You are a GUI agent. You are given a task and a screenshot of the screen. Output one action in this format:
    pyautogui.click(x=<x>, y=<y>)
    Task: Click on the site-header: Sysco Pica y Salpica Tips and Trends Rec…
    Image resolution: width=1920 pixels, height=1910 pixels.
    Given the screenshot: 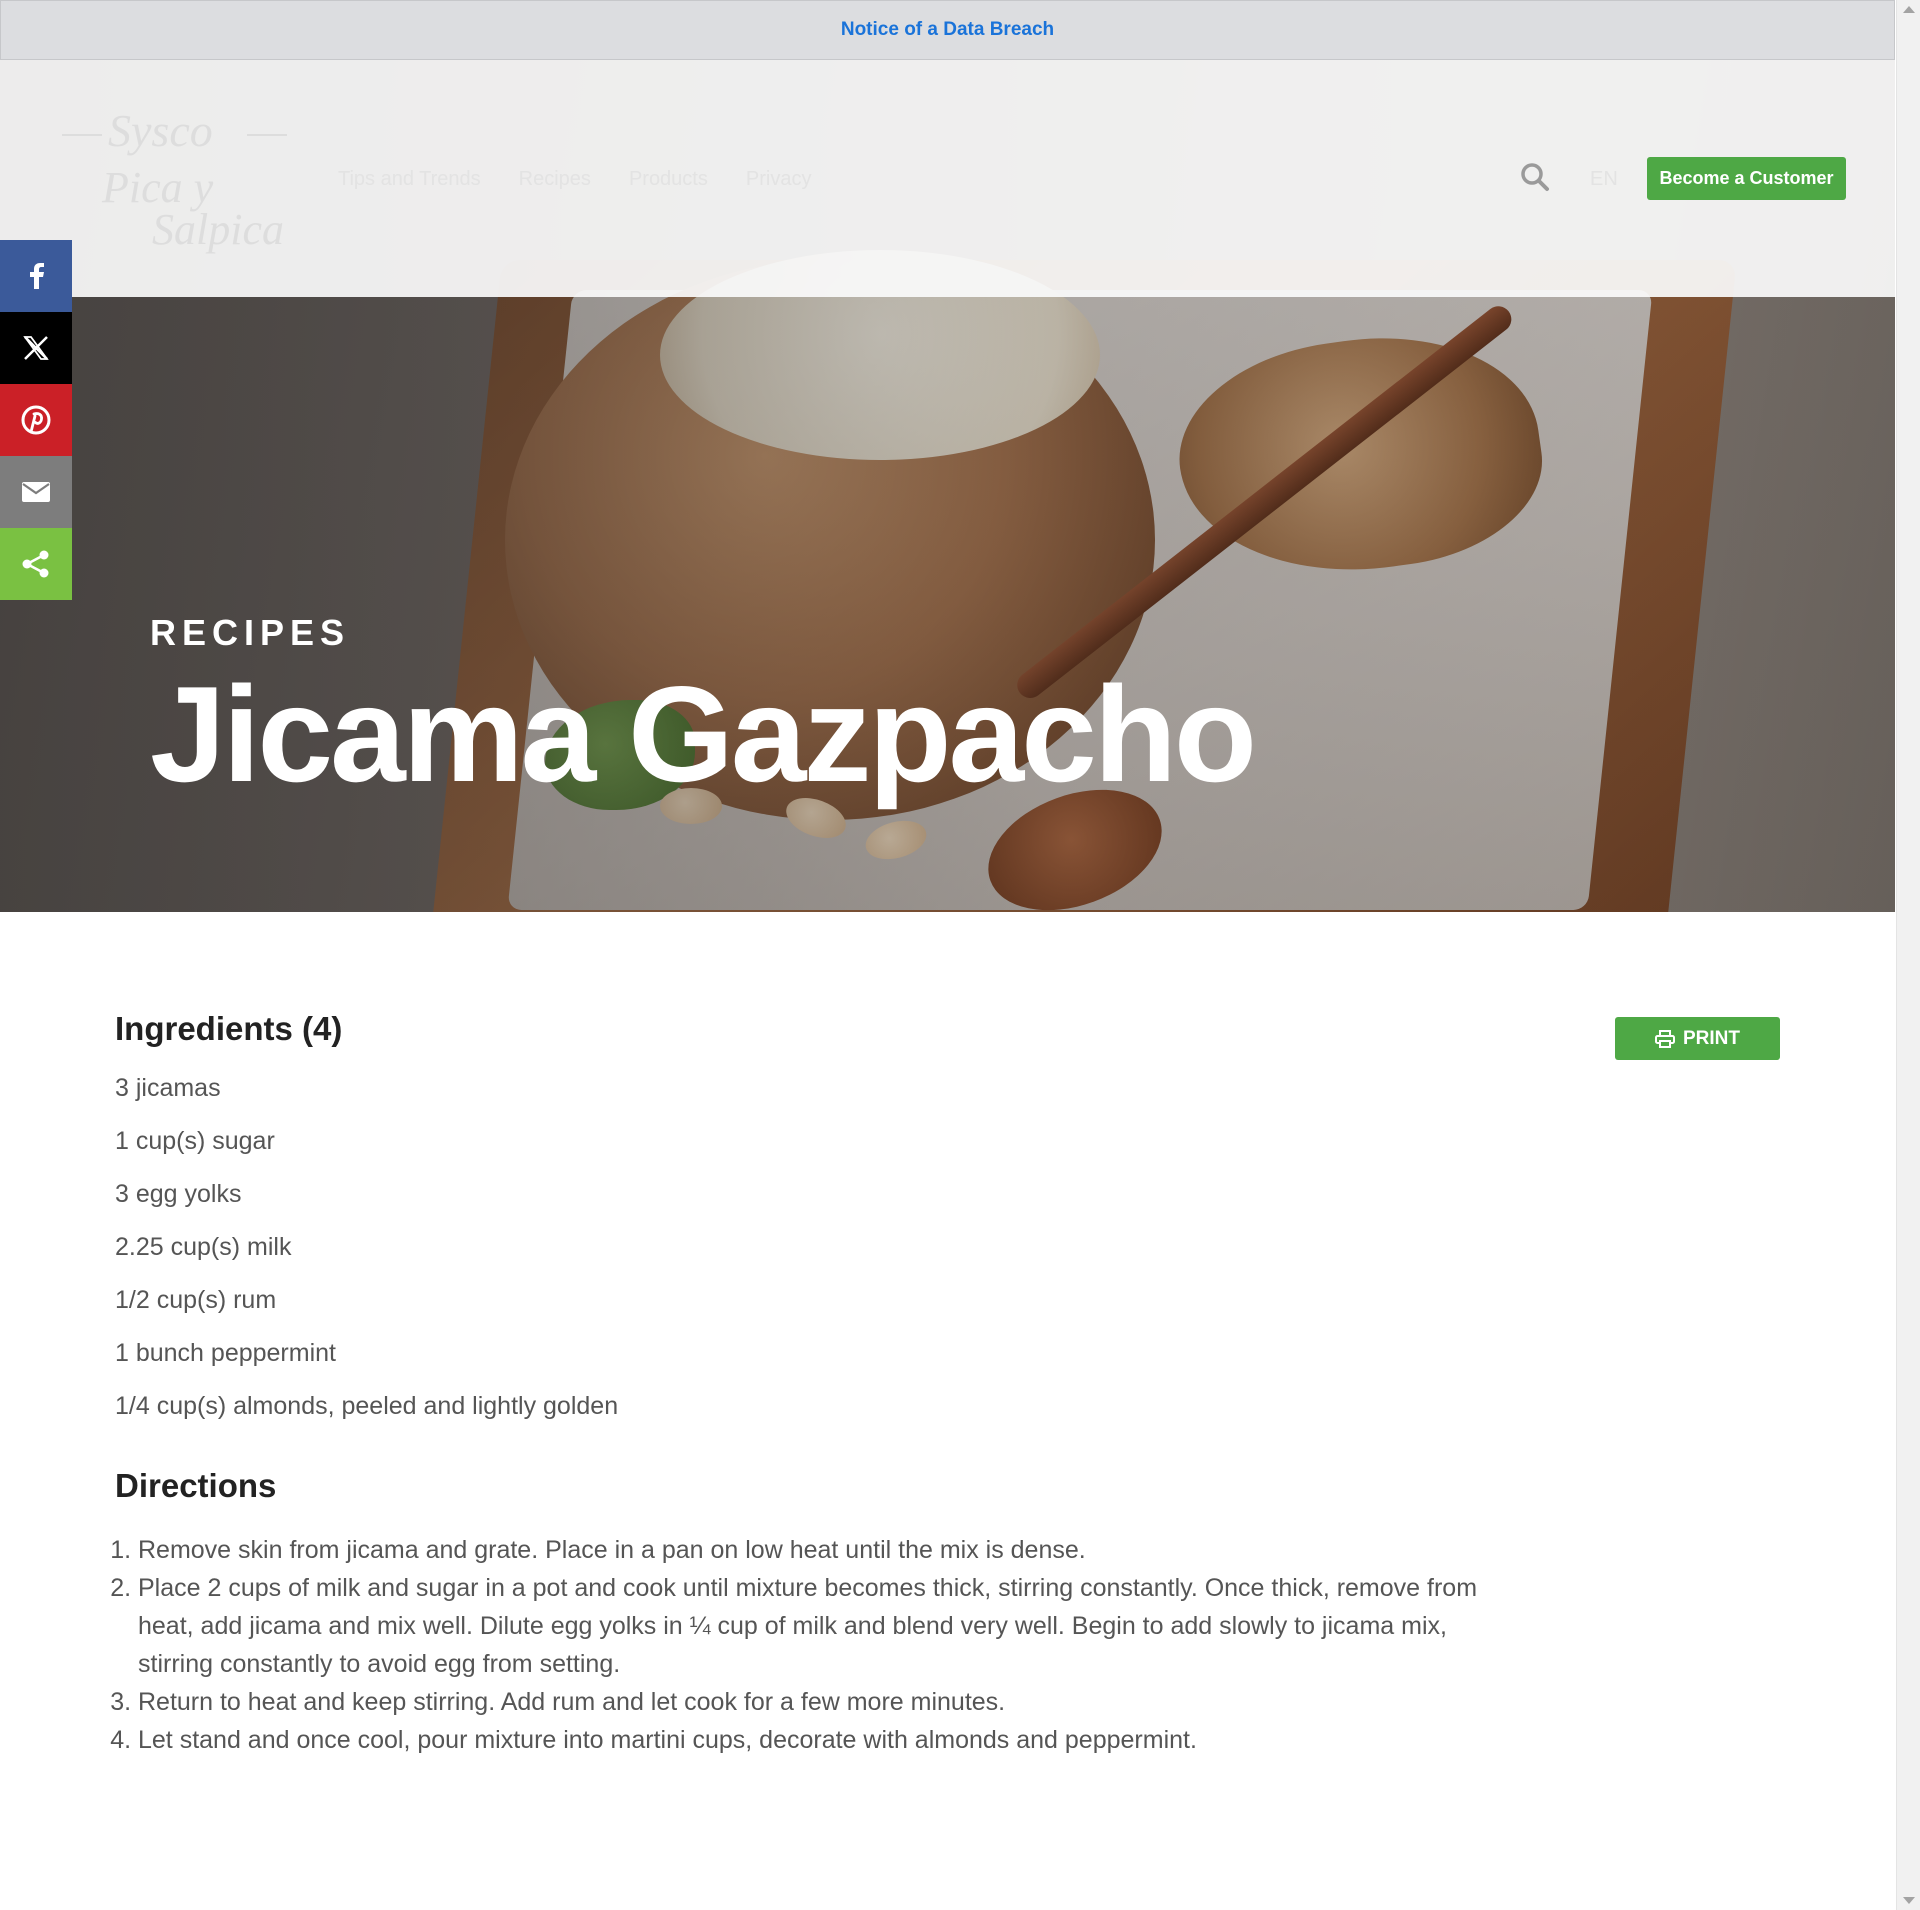 What is the action you would take?
    pyautogui.click(x=947, y=178)
    